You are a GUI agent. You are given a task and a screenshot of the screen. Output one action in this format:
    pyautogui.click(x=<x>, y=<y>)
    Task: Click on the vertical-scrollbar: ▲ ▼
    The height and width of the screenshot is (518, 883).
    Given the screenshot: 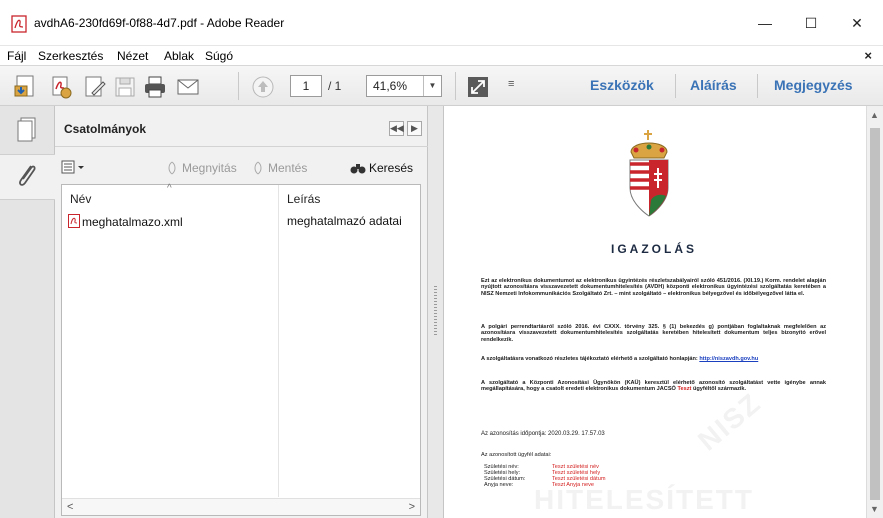 What is the action you would take?
    pyautogui.click(x=874, y=312)
    